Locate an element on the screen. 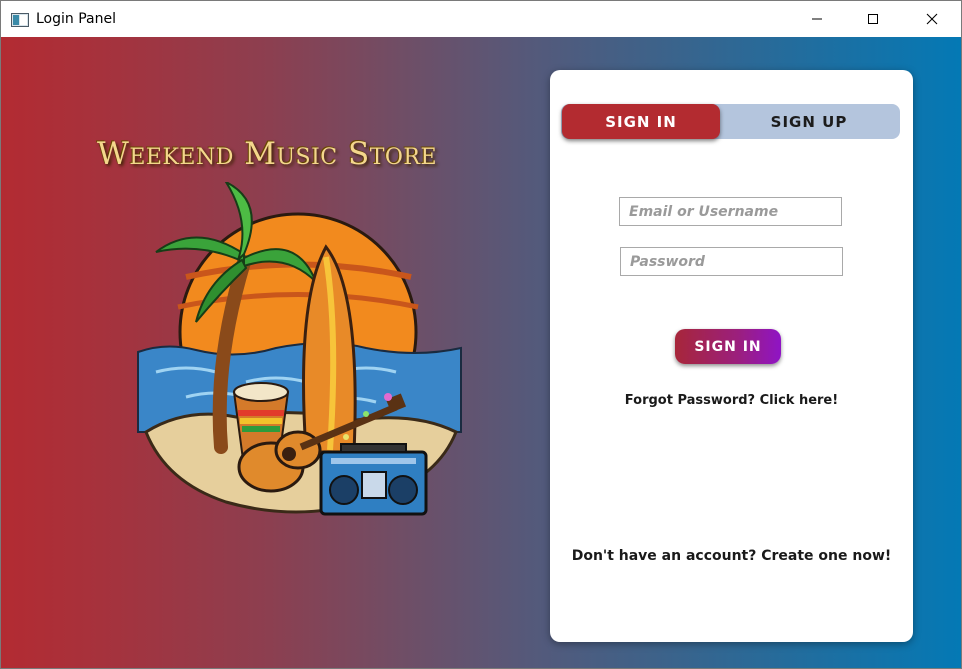  maximize-icon is located at coordinates (873, 19).